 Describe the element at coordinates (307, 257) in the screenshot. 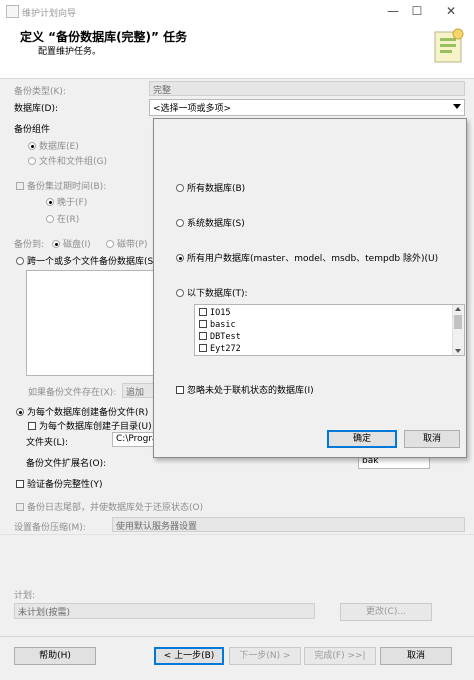

I see `option-user-databases: 所有用户数据库(master、model、msdb、tempdb 除外)(U)` at that location.